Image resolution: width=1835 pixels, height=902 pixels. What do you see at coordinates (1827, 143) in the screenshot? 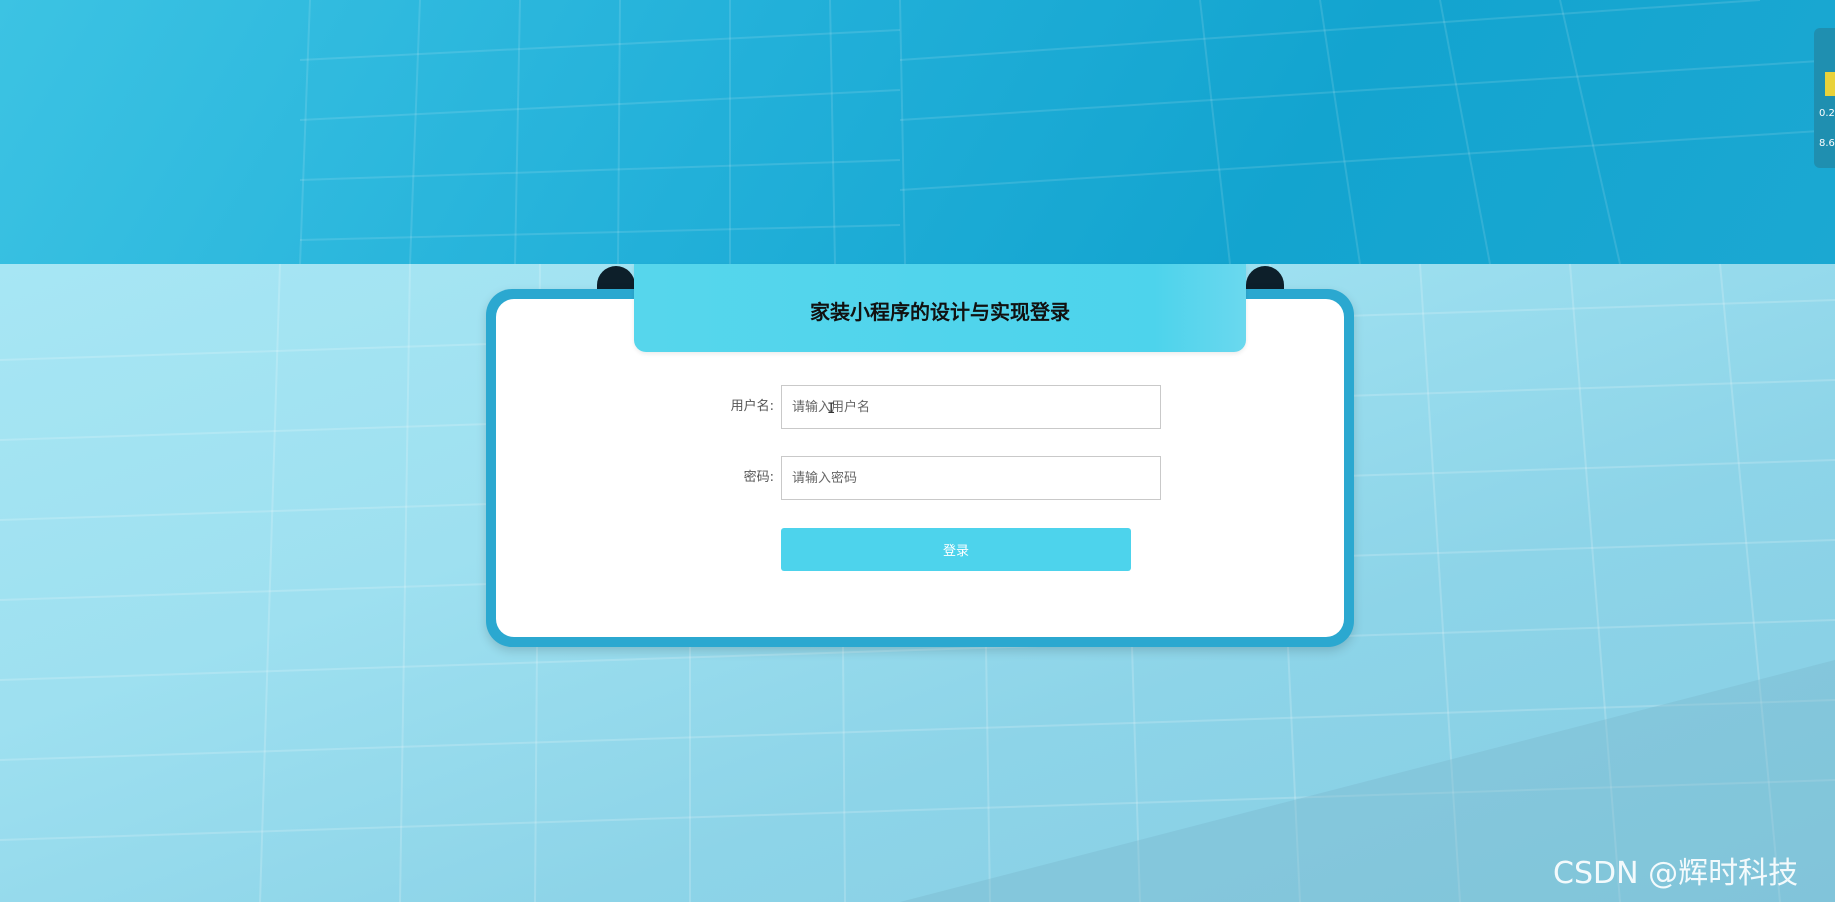
I see `widget-value-2: 8.6` at bounding box center [1827, 143].